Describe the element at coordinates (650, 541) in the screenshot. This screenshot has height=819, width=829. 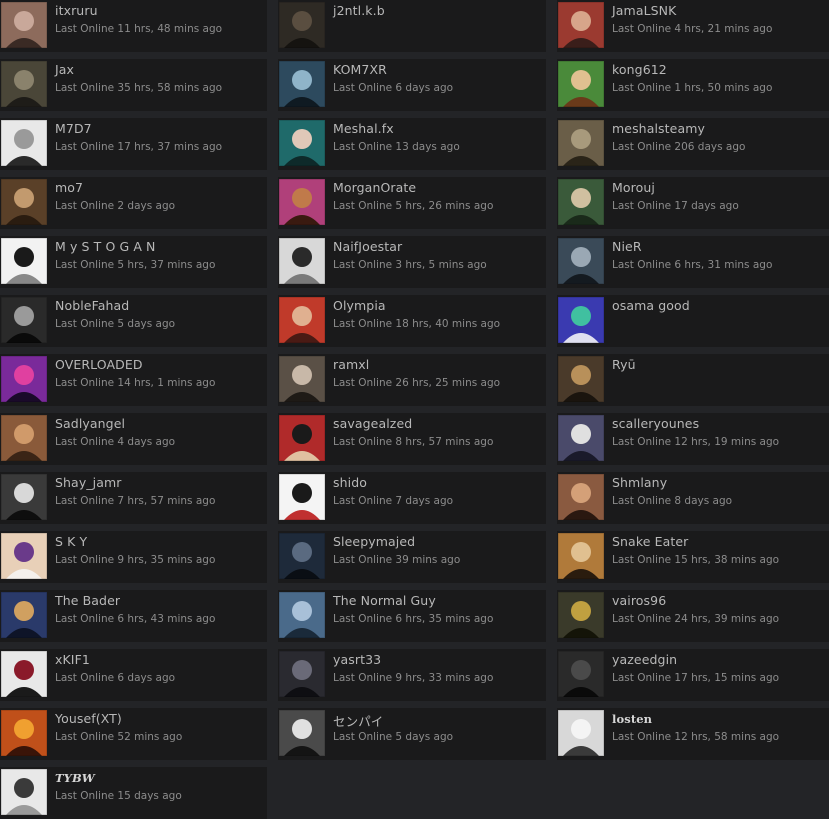
I see `friend-name: Snake Eater` at that location.